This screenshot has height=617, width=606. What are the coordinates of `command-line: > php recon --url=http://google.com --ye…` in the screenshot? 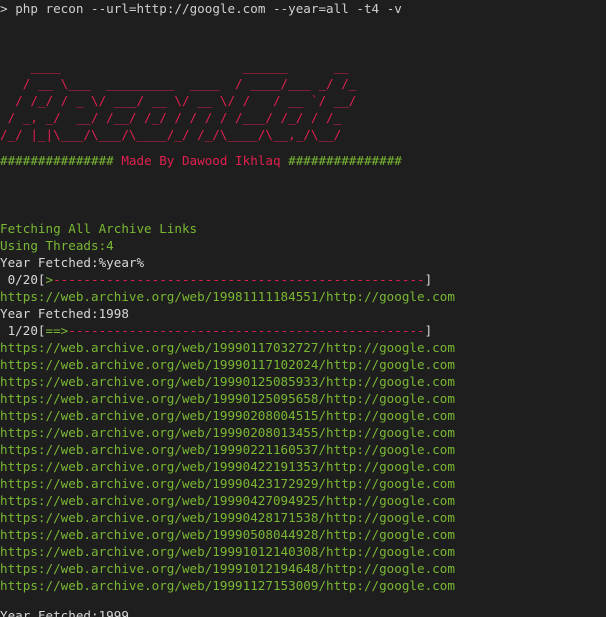 It's located at (303, 8).